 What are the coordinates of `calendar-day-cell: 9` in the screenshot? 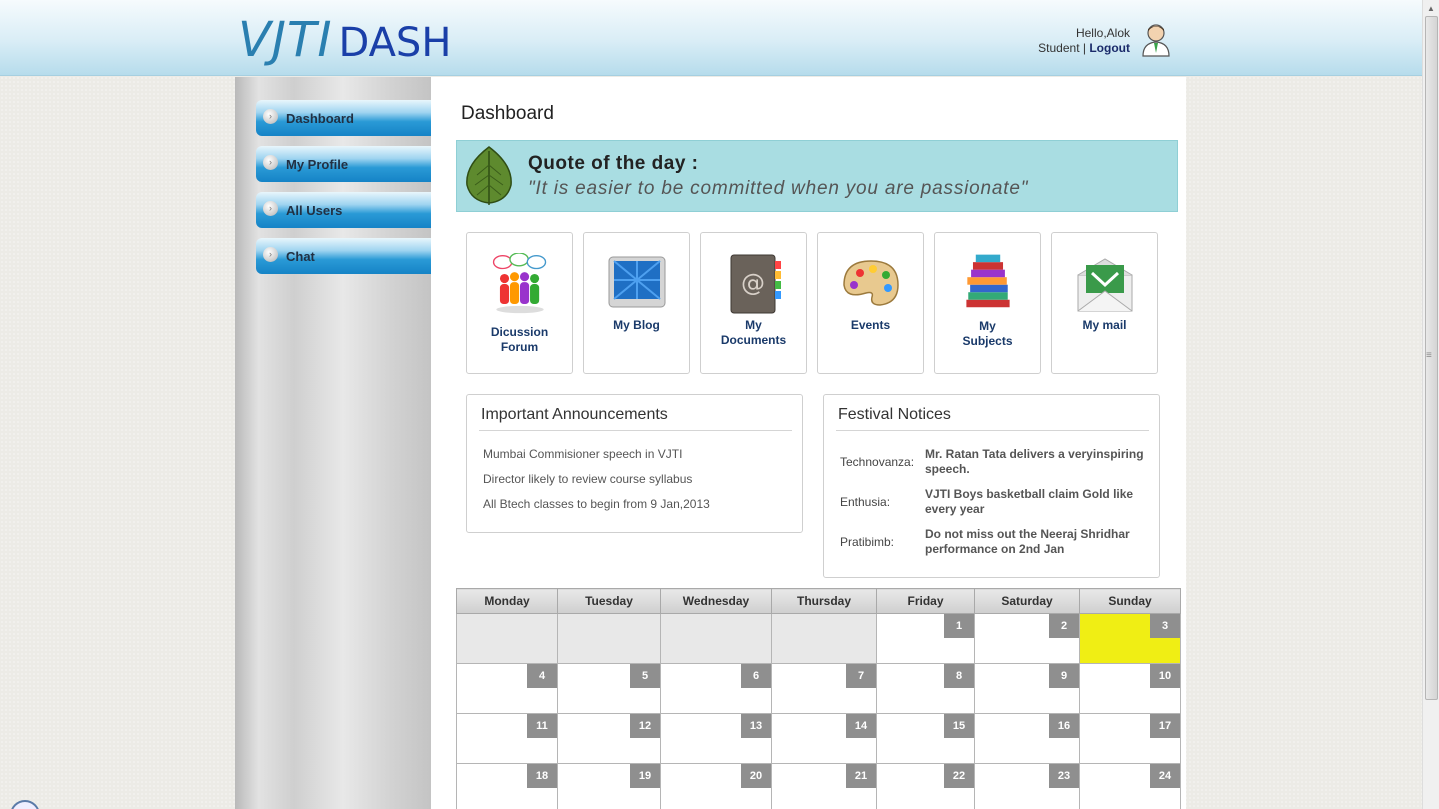 It's located at (1027, 688).